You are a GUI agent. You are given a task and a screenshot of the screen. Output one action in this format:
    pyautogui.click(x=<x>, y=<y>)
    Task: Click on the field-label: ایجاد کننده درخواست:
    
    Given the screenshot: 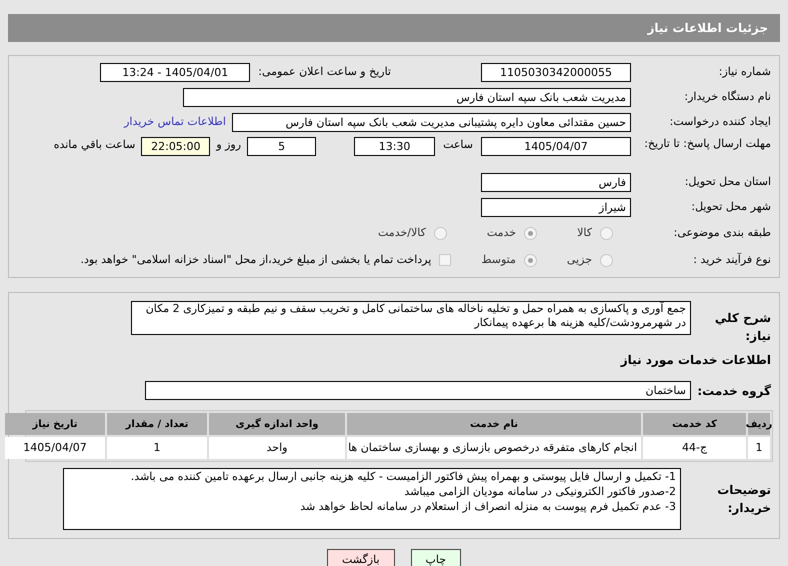 What is the action you would take?
    pyautogui.click(x=719, y=122)
    